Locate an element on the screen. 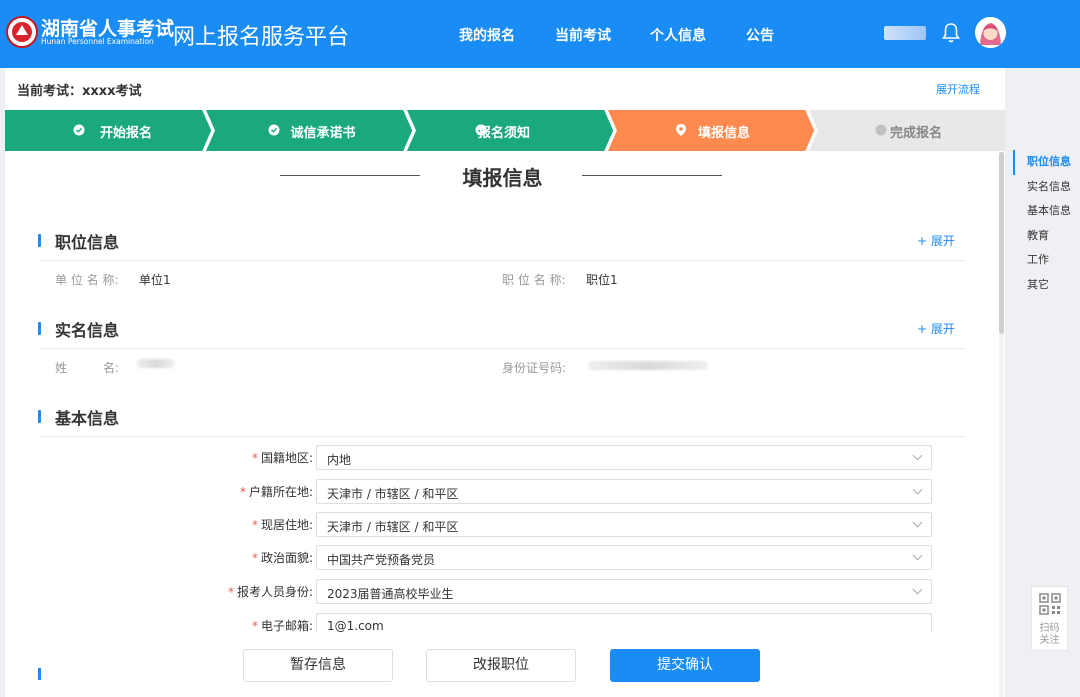 This screenshot has height=697, width=1080. job-name-label: 职 位 名 称: is located at coordinates (534, 280).